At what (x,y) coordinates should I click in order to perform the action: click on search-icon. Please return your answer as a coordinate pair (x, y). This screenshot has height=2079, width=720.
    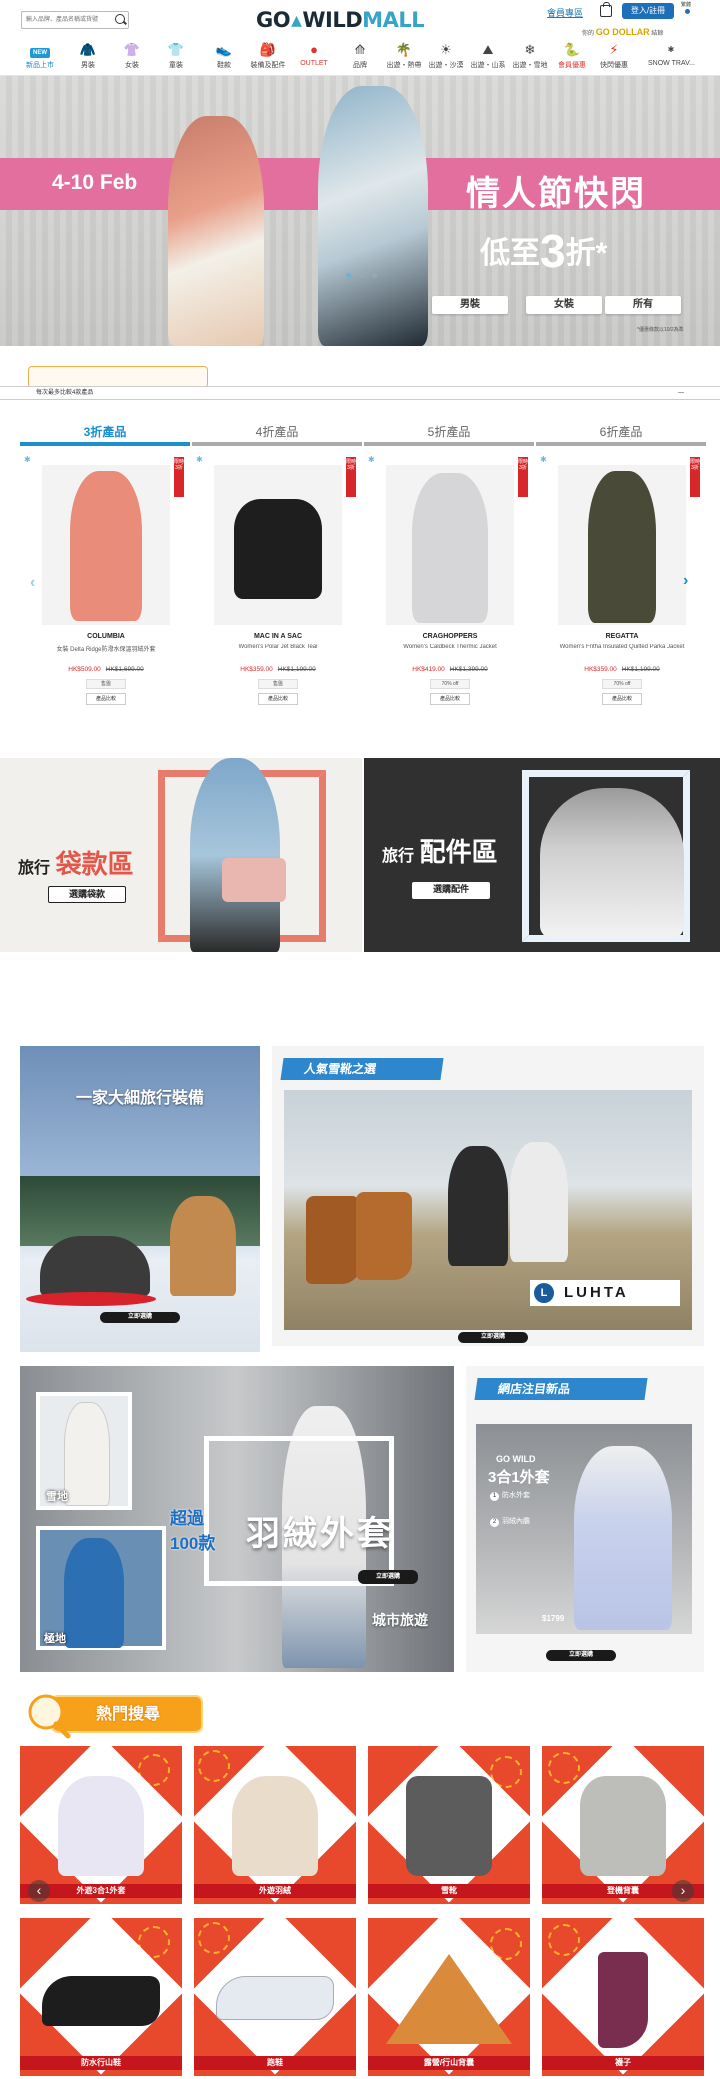
    Looking at the image, I should click on (120, 19).